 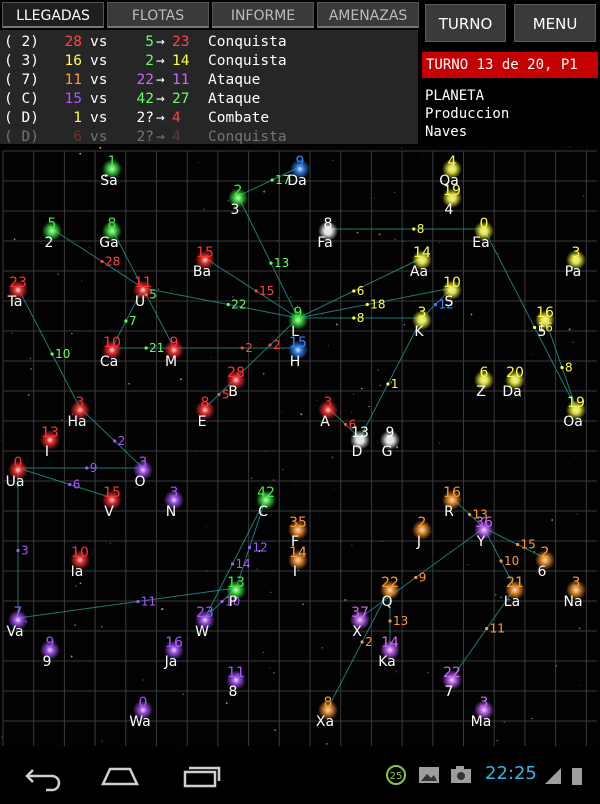 What do you see at coordinates (573, 422) in the screenshot?
I see `planet-name: Oa` at bounding box center [573, 422].